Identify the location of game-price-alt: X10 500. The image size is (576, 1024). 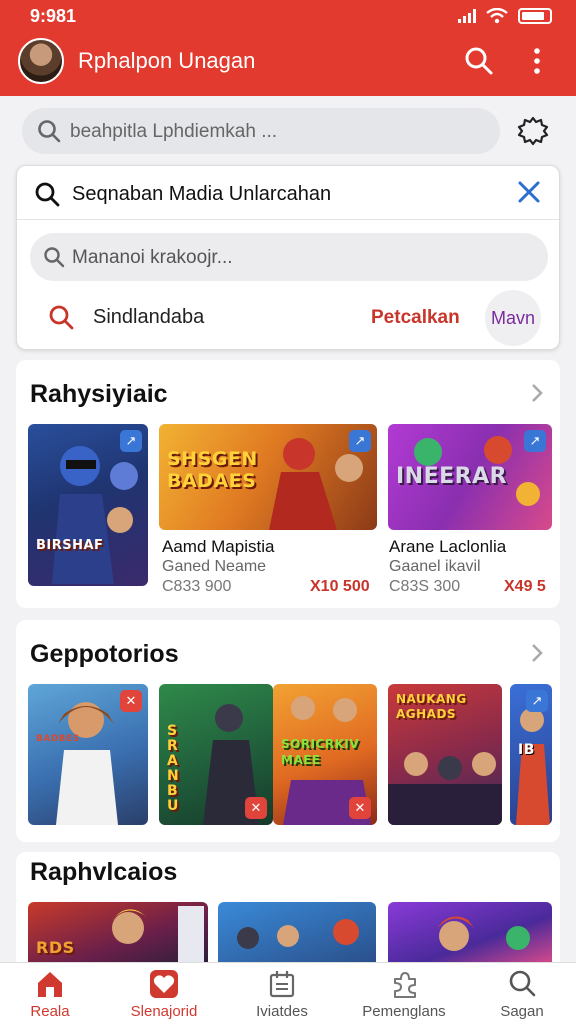
(340, 586).